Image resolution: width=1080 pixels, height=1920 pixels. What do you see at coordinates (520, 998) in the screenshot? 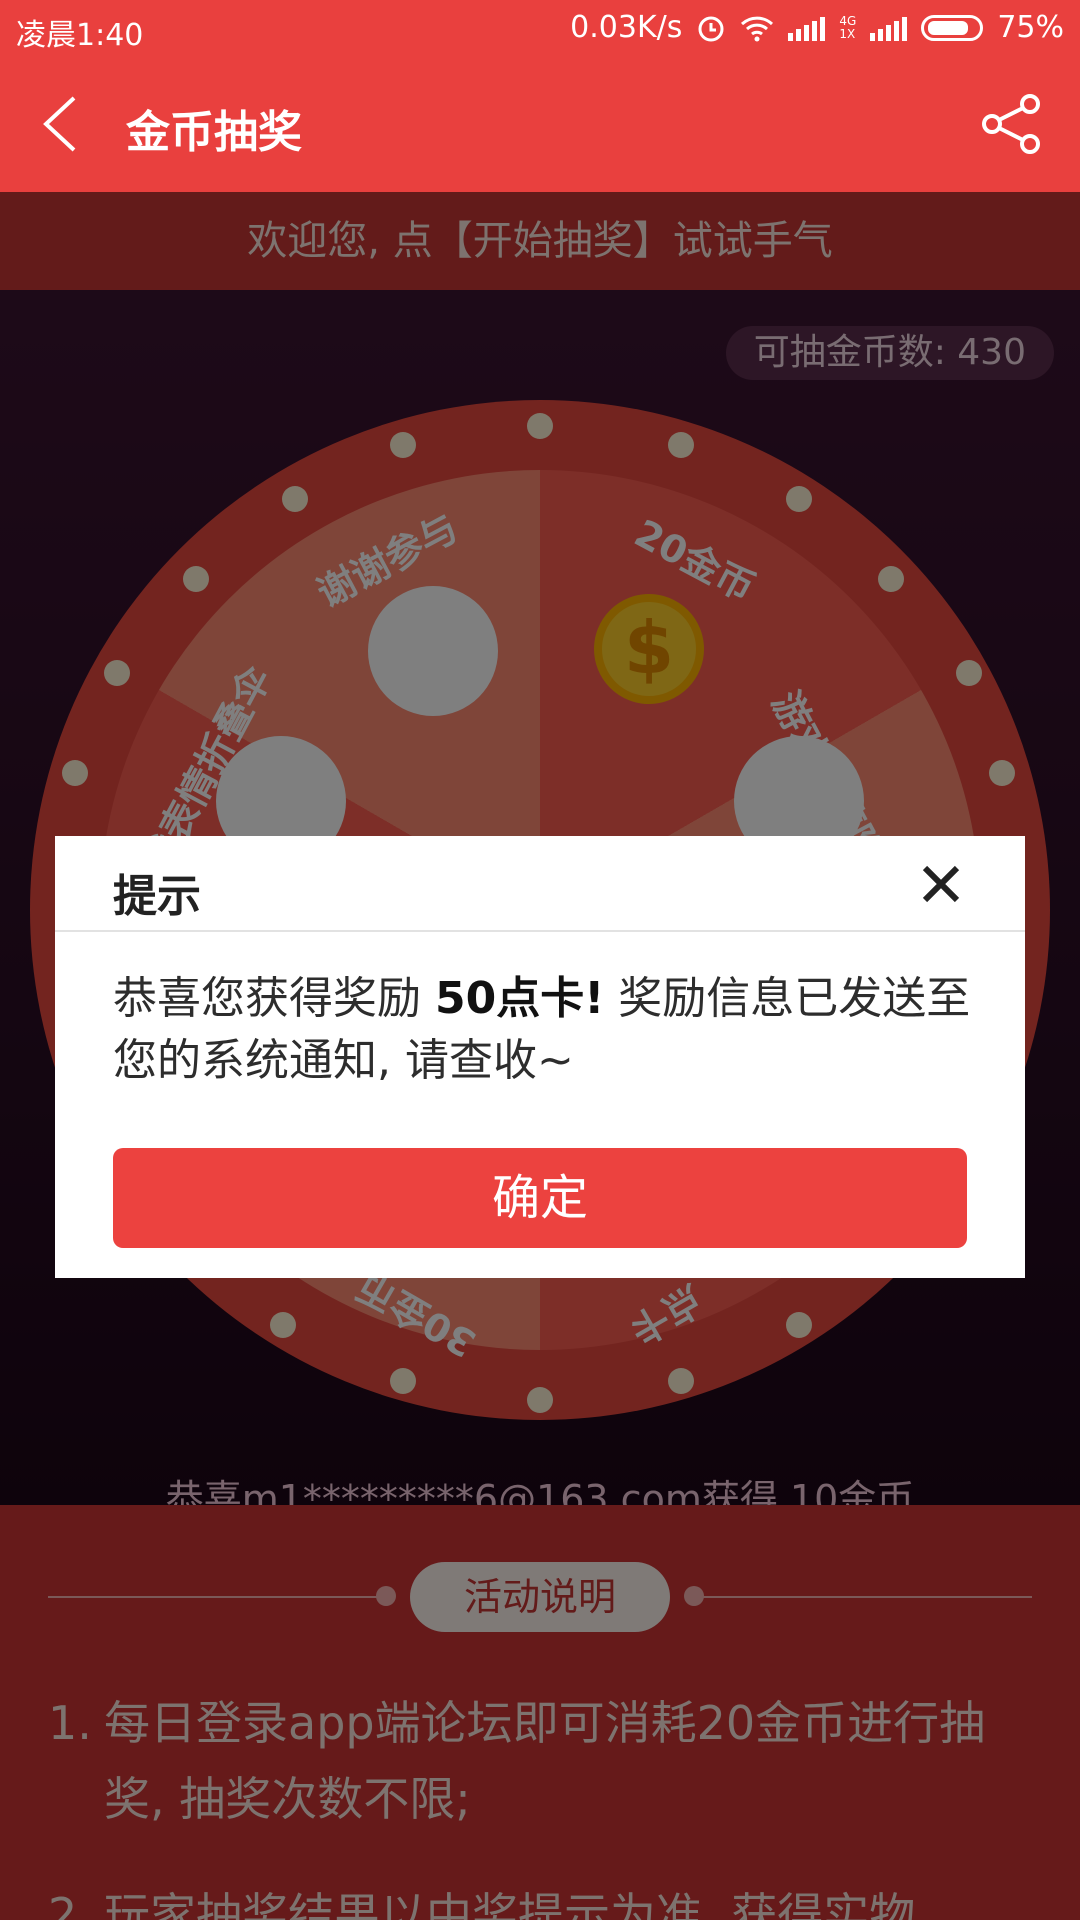
I see `message-prize: 50点卡!` at bounding box center [520, 998].